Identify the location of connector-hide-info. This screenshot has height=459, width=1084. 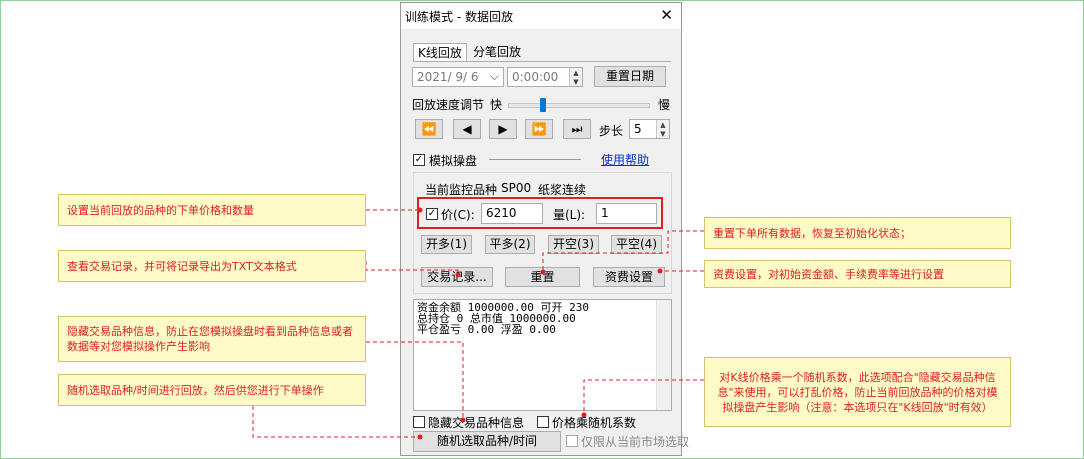
(415, 380).